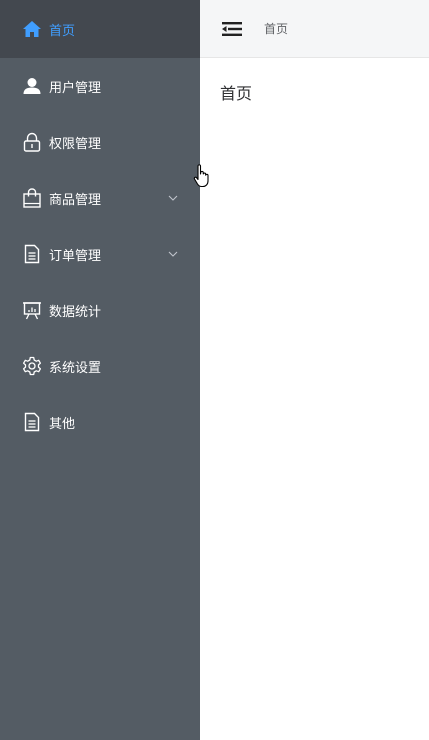  Describe the element at coordinates (201, 176) in the screenshot. I see `hand-cursor-icon` at that location.